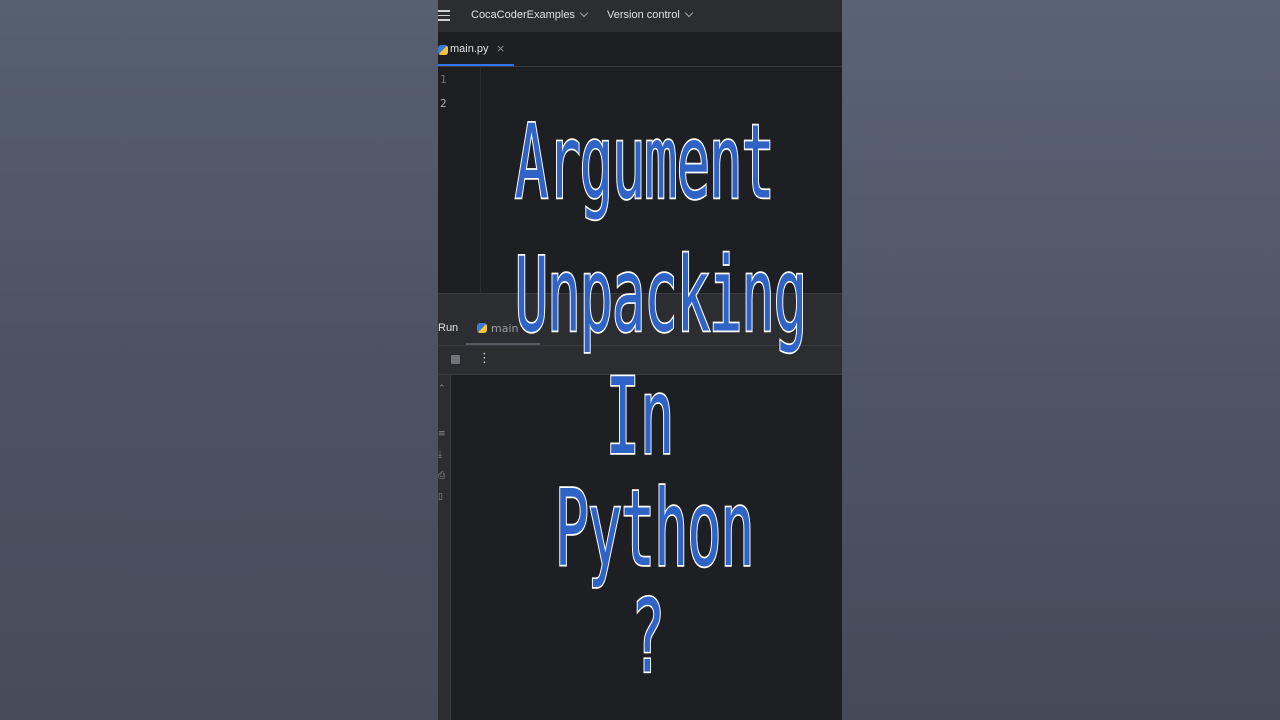 This screenshot has width=1280, height=720. What do you see at coordinates (643, 15) in the screenshot?
I see `version-control-label: Version control` at bounding box center [643, 15].